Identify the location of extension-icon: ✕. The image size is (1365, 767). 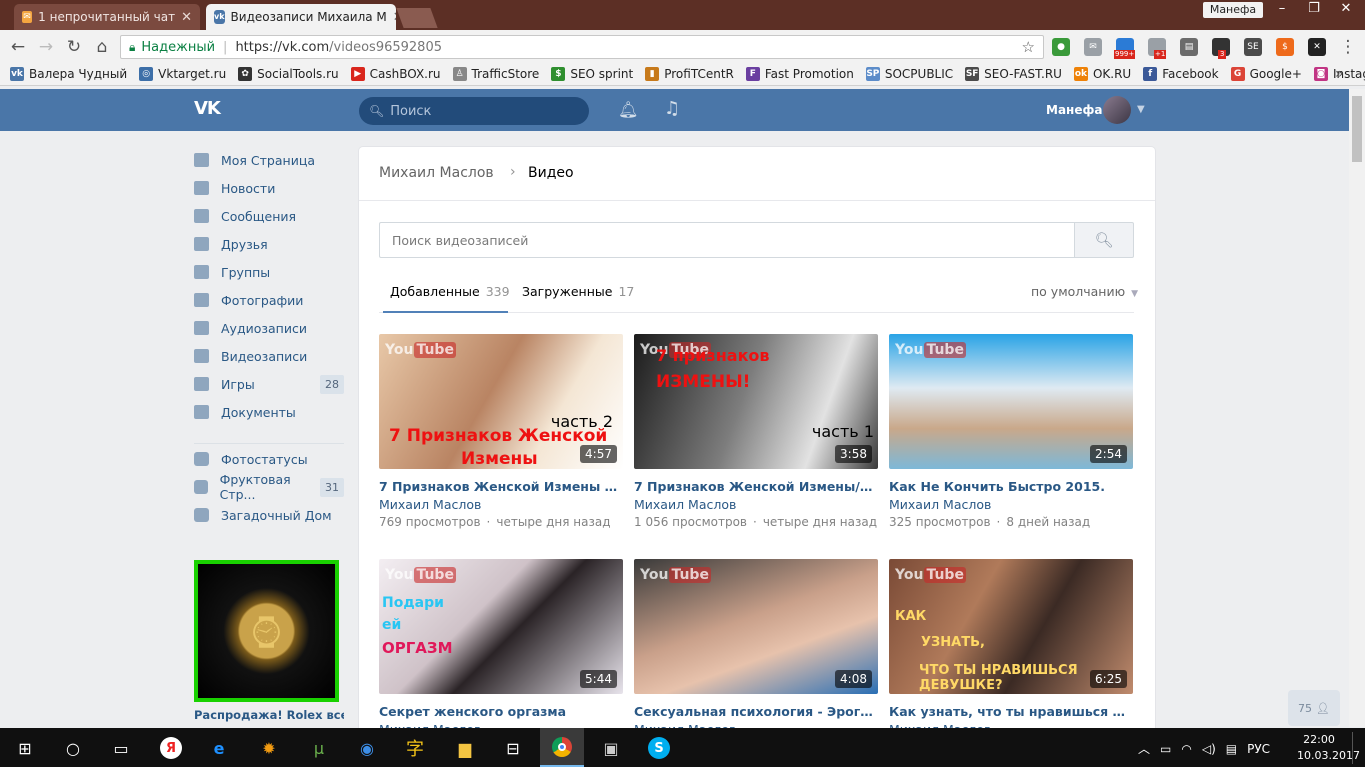
(1317, 47).